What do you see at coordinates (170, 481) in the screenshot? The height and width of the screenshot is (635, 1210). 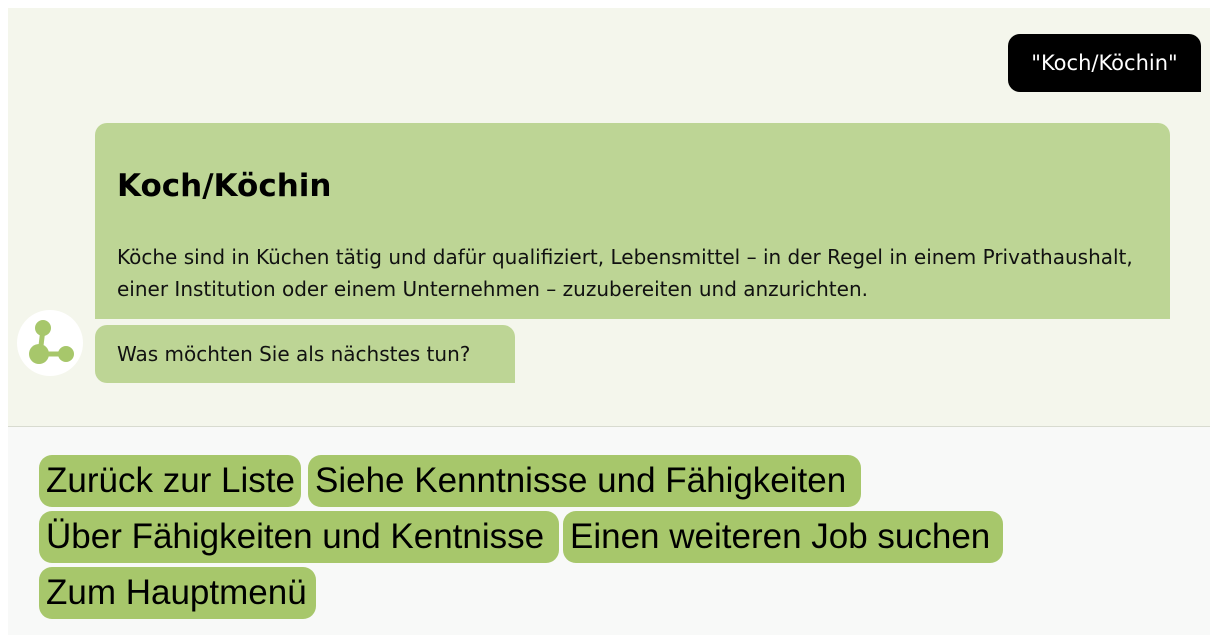 I see `back-to-list-button: Zurück zur Liste` at bounding box center [170, 481].